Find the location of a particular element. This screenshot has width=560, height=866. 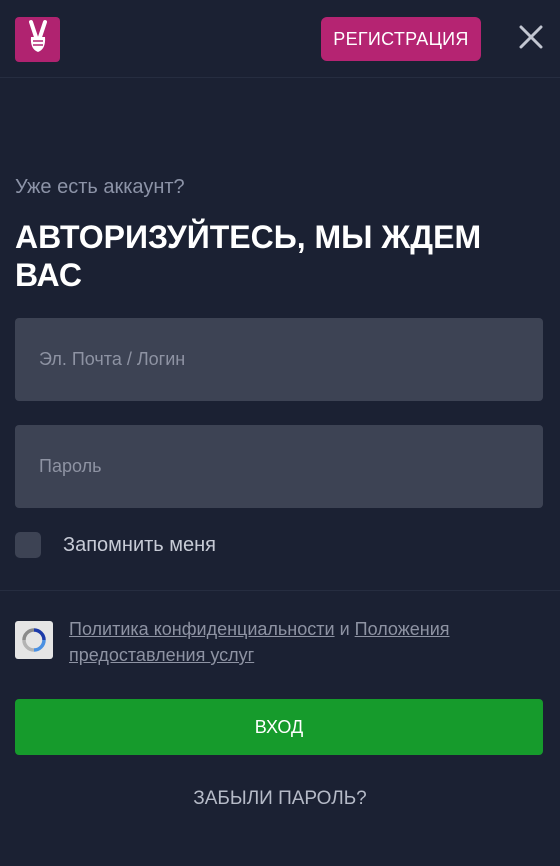

checkbox-box is located at coordinates (28, 545).